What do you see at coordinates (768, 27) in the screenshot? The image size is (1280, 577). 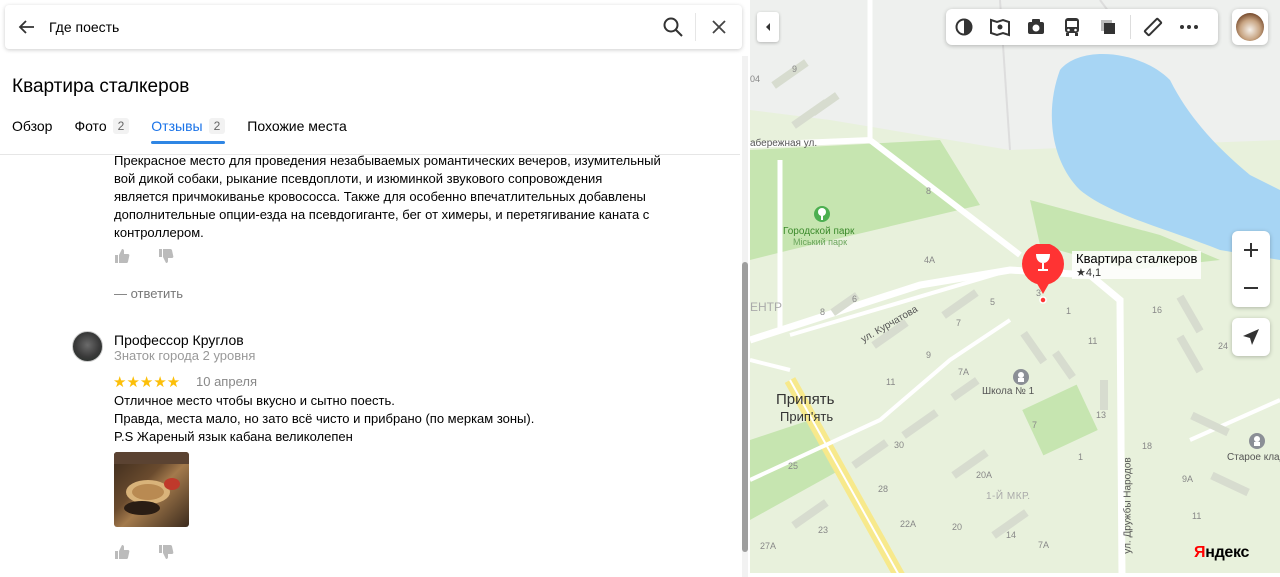 I see `collapse-panel-button` at bounding box center [768, 27].